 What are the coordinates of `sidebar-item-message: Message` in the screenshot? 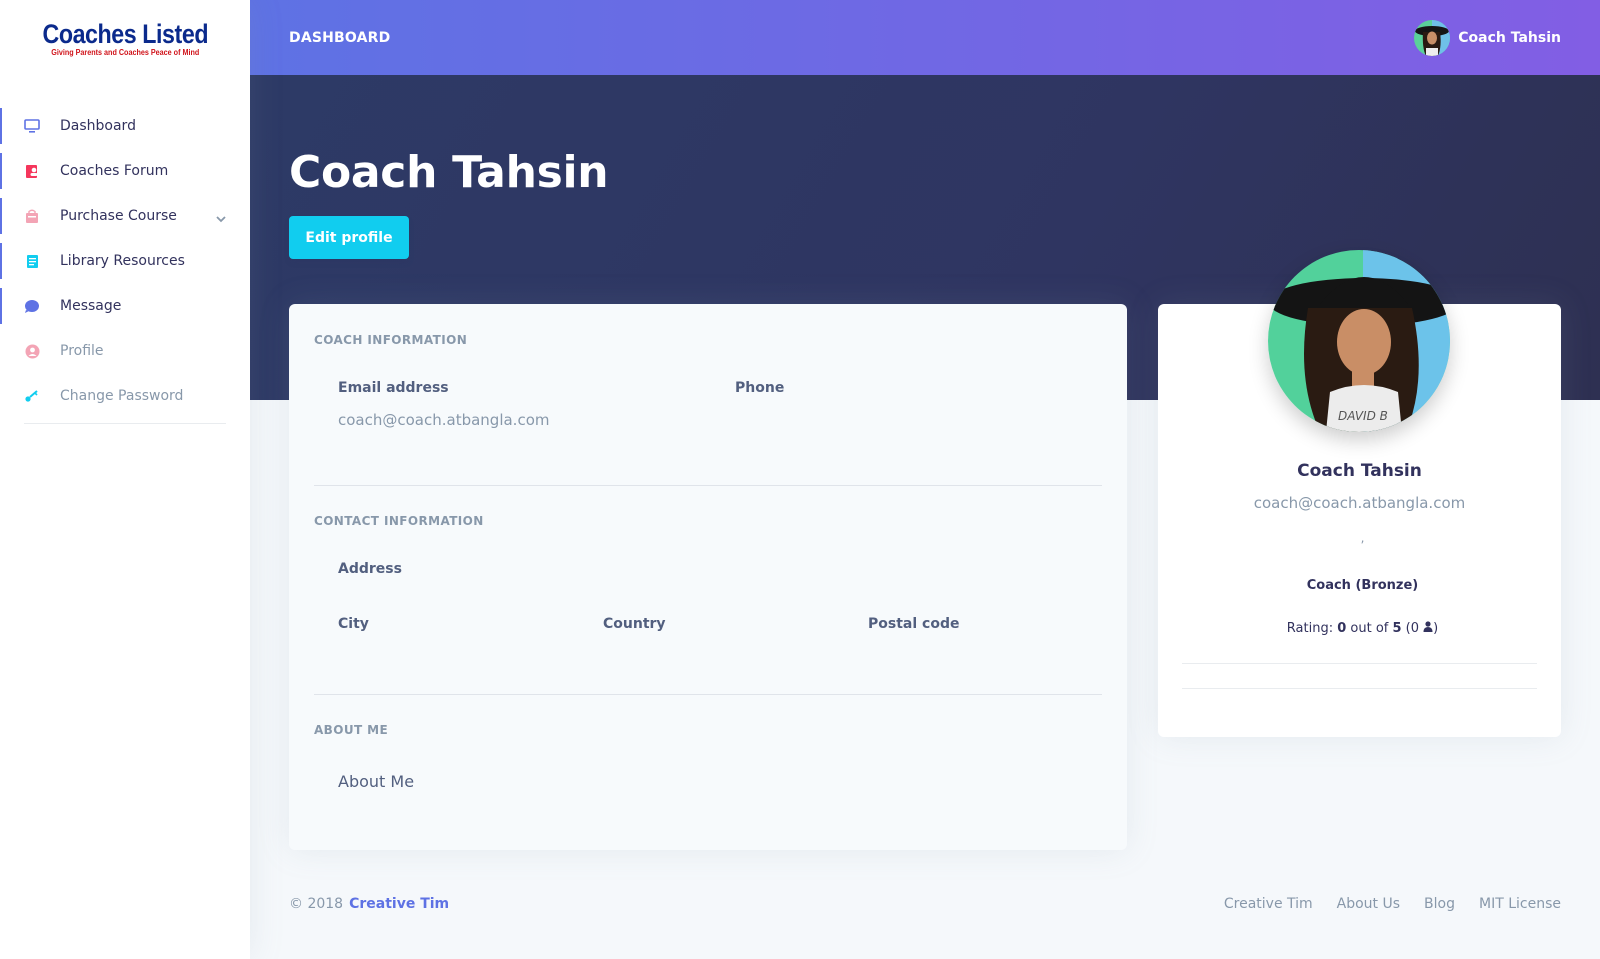 It's located at (125, 306).